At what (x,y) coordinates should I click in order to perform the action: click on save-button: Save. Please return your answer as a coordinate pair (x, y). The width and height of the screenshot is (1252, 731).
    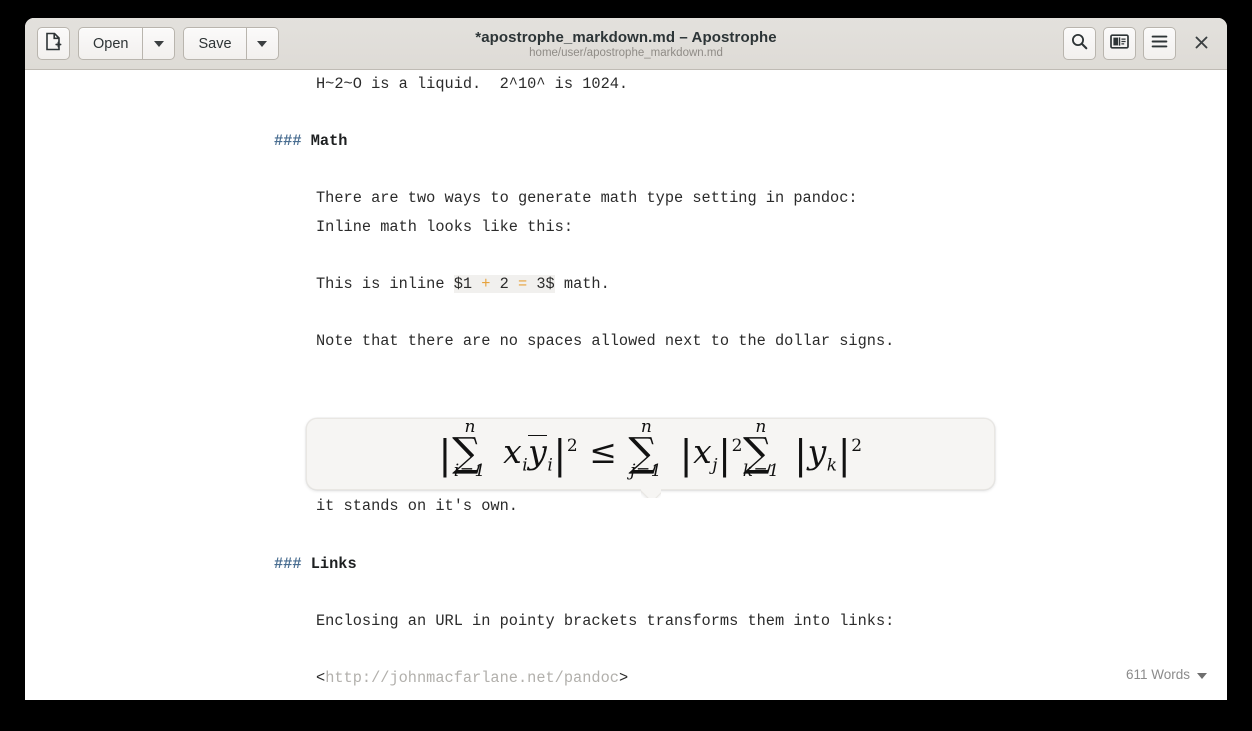
    Looking at the image, I should click on (214, 43).